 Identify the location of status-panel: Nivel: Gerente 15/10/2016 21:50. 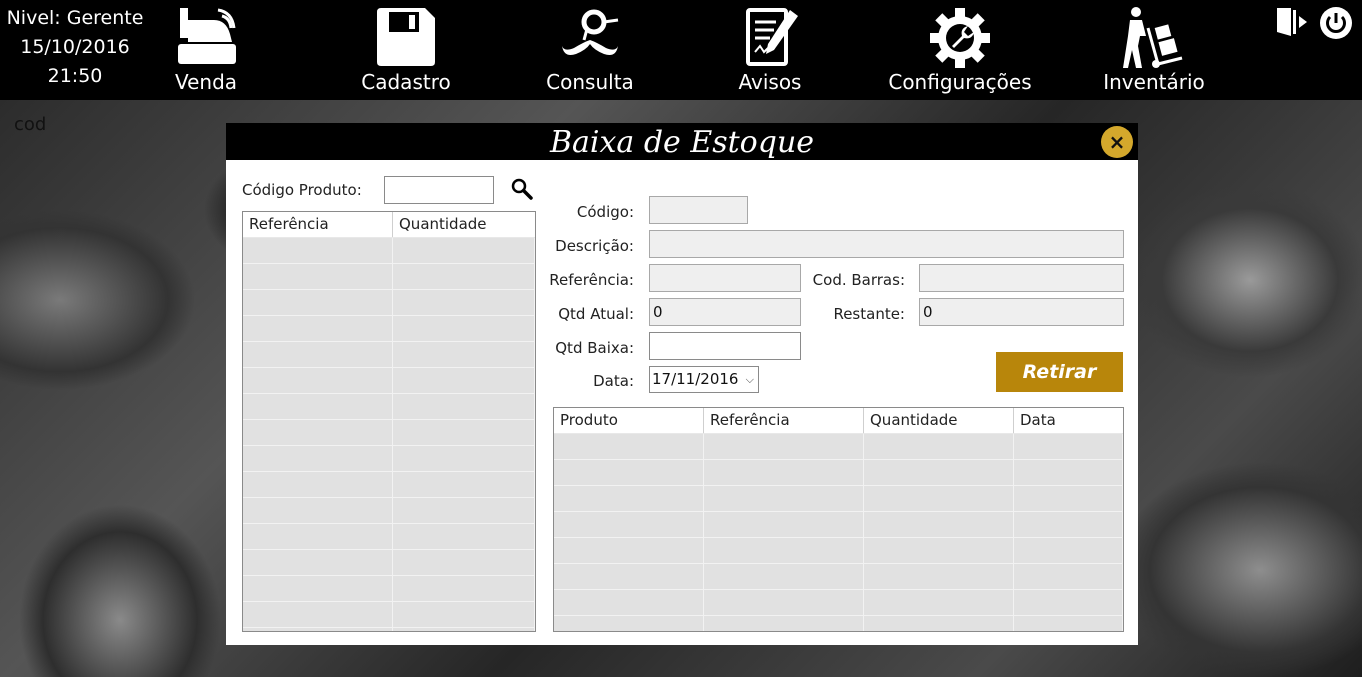
(75, 47).